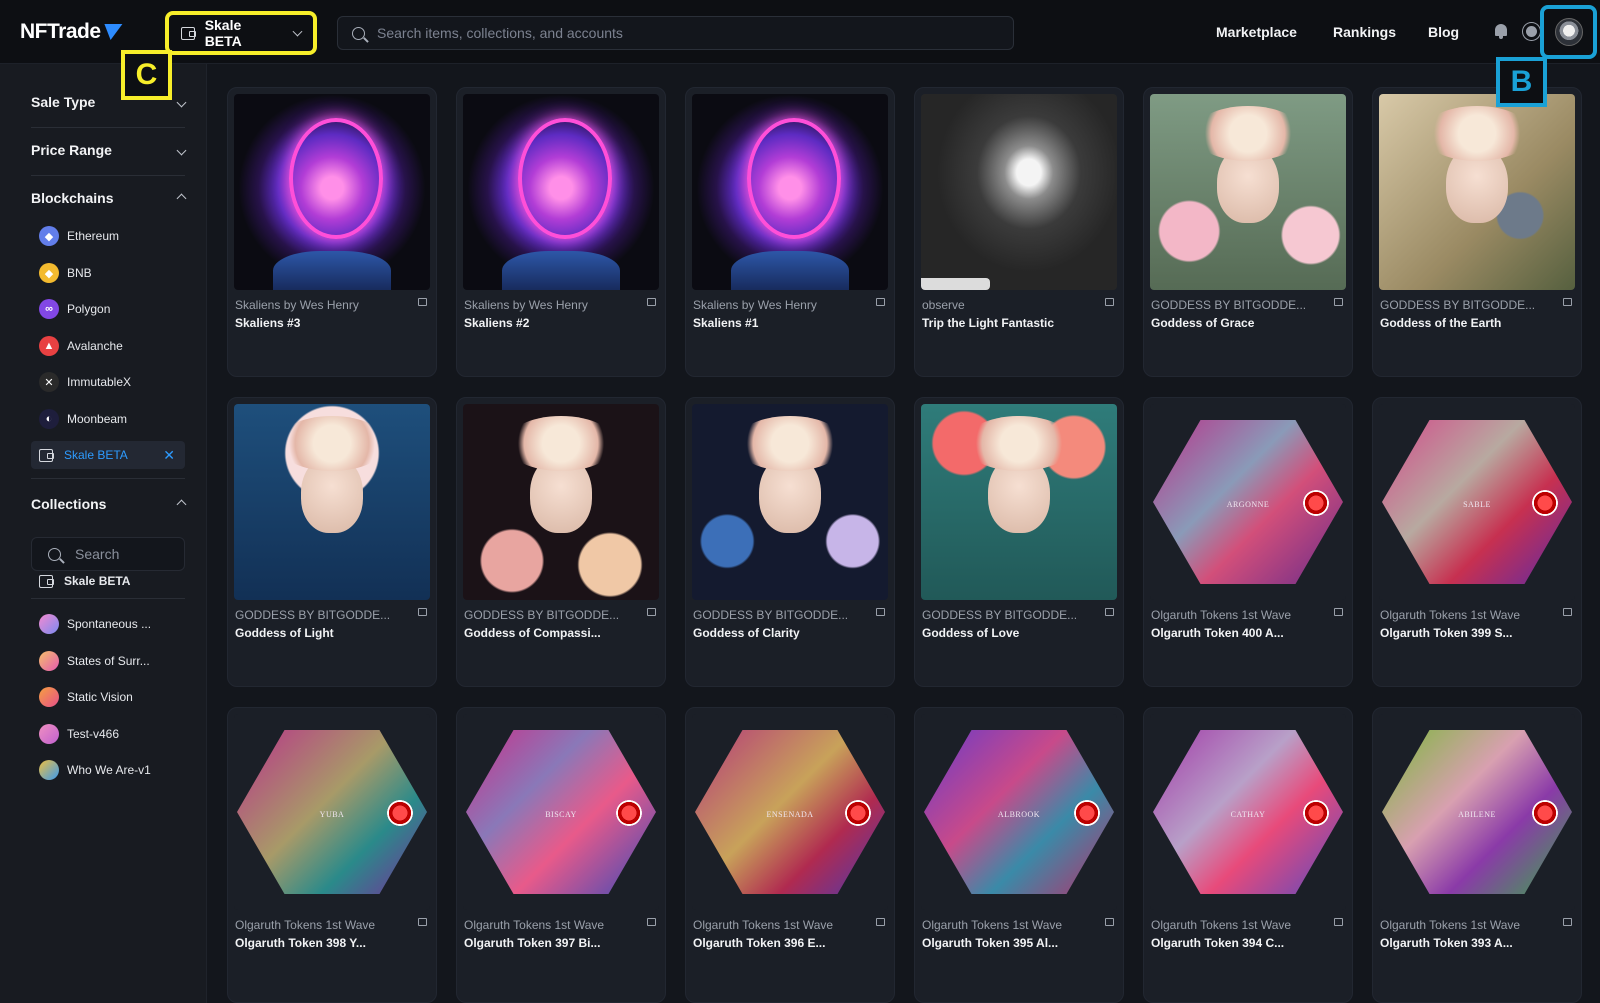  What do you see at coordinates (790, 542) in the screenshot?
I see `nft-card: GODDESS BY BITGODDE... Goddess of Clarity` at bounding box center [790, 542].